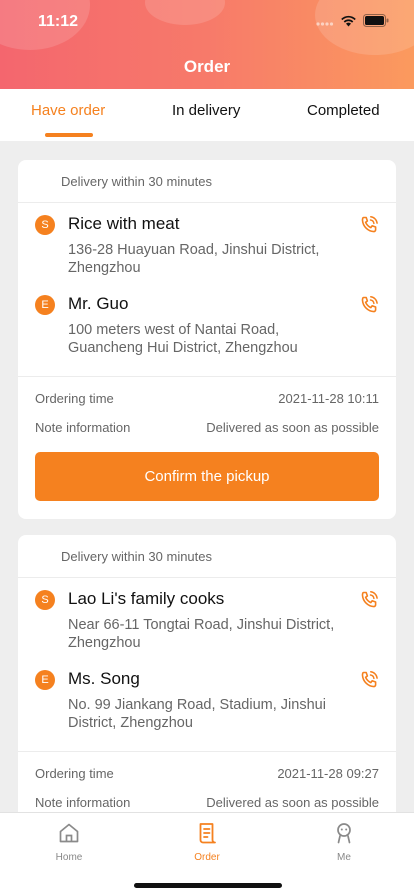 The width and height of the screenshot is (414, 896). What do you see at coordinates (206, 110) in the screenshot?
I see `tab-in-delivery: In delivery` at bounding box center [206, 110].